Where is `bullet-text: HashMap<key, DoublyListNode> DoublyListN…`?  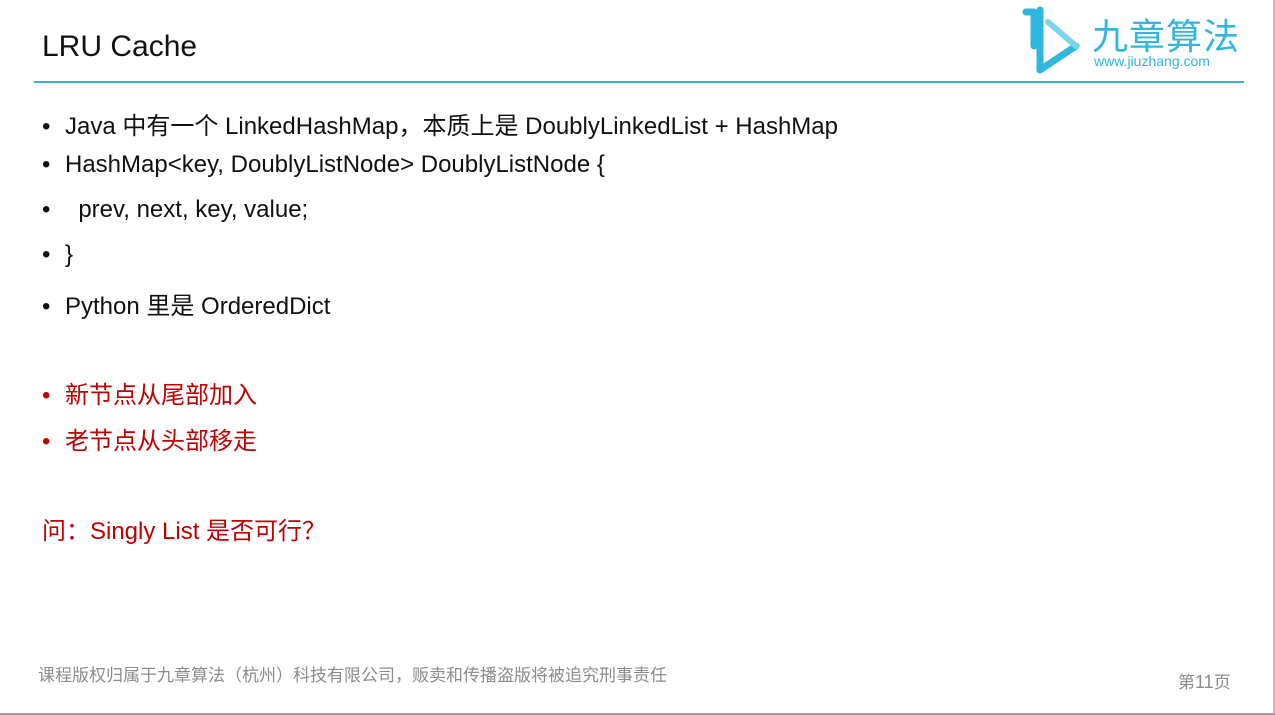 bullet-text: HashMap<key, DoublyListNode> DoublyListN… is located at coordinates (335, 164).